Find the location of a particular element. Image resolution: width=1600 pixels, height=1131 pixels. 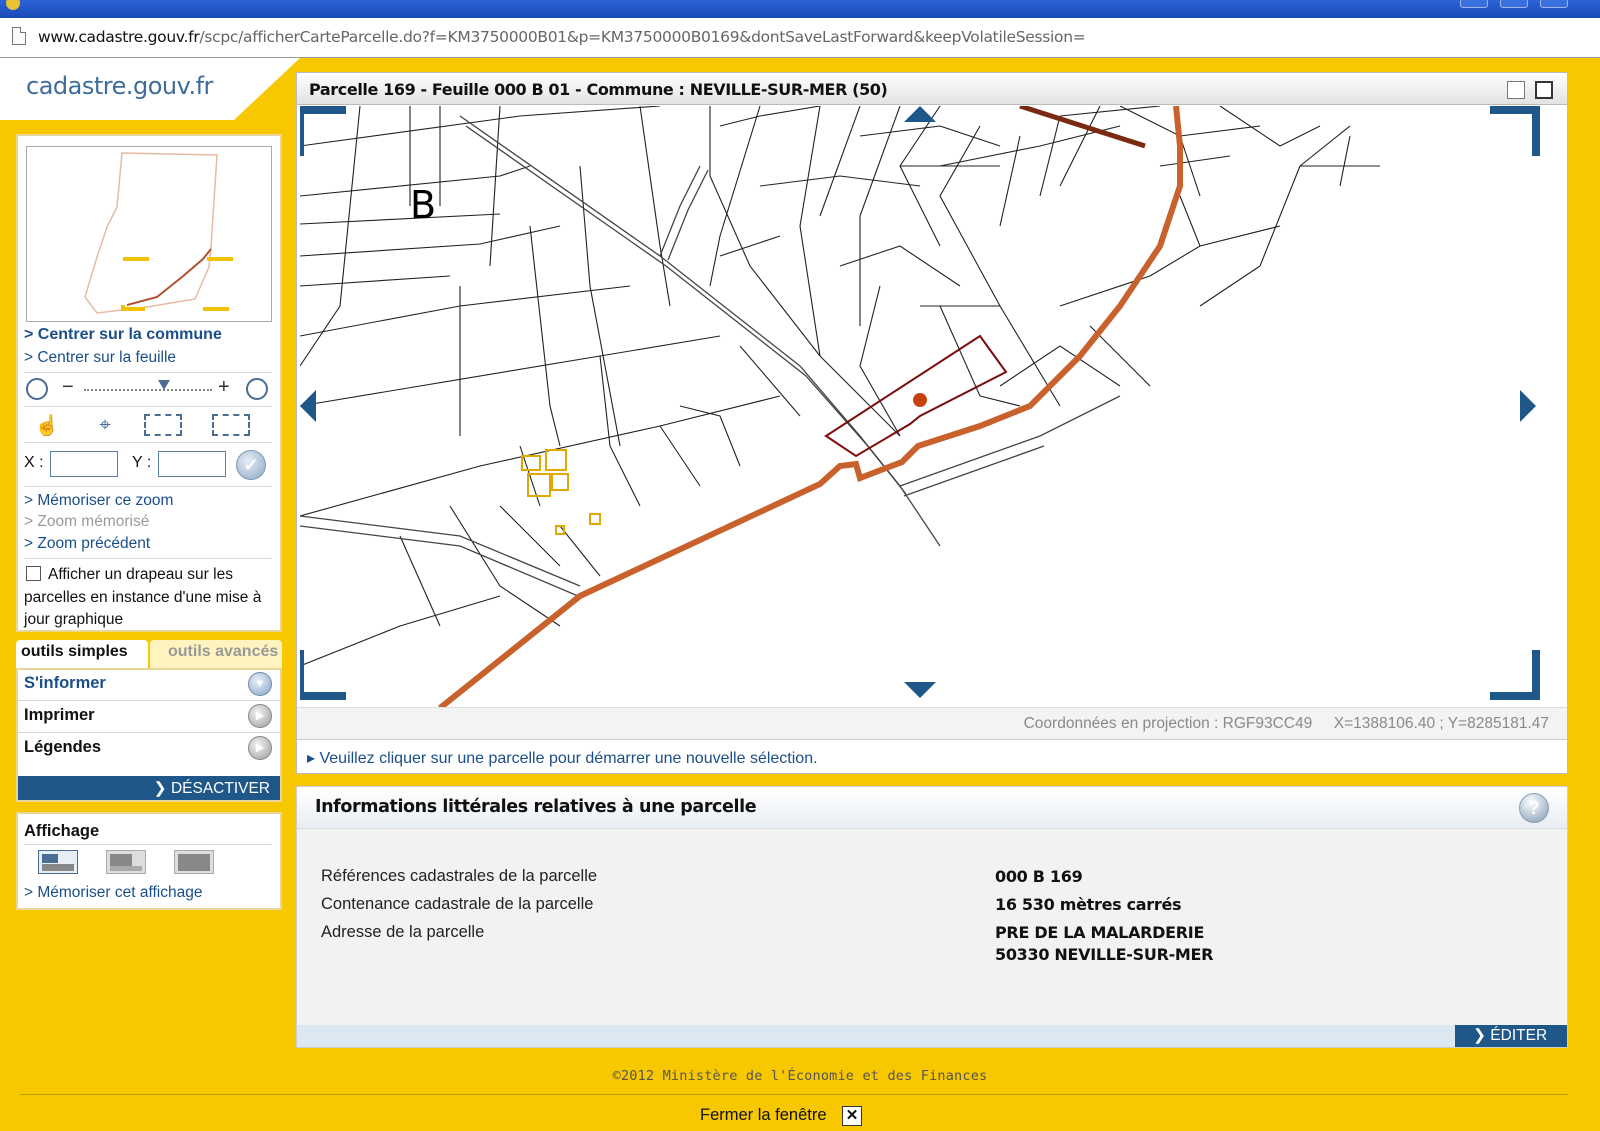

section-letter: B is located at coordinates (423, 205).